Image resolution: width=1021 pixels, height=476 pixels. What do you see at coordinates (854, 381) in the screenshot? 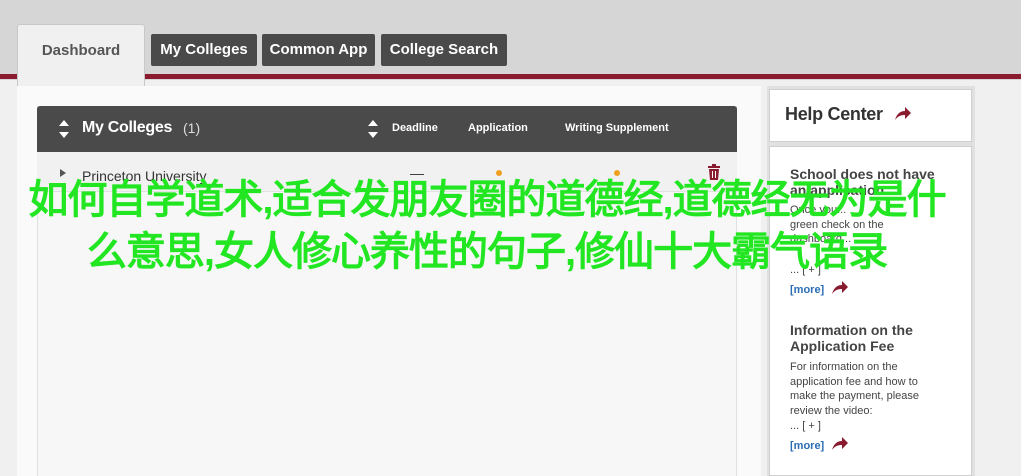
I see `article-body-line: application fee and how to` at bounding box center [854, 381].